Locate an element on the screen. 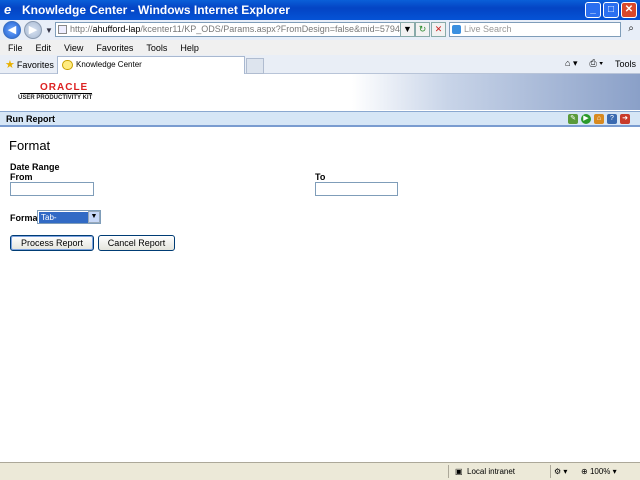  tab-knowledge-center: Knowledge Center is located at coordinates (151, 65).